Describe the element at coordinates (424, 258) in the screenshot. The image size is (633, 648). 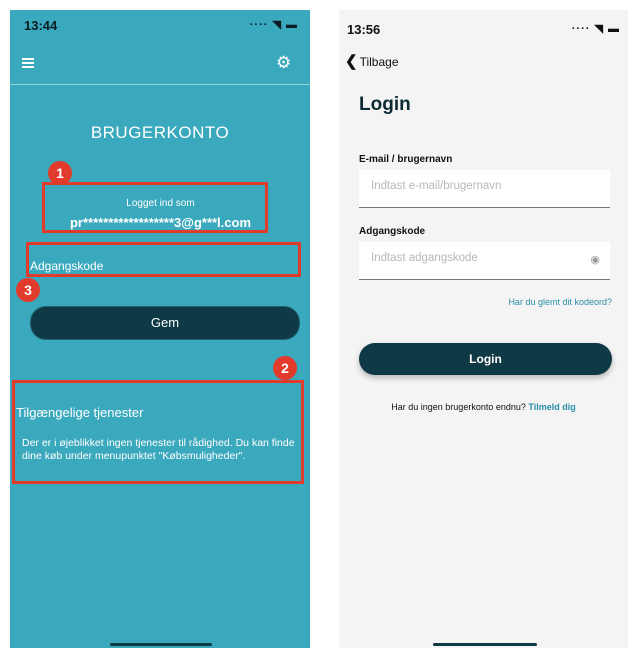
I see `password-placeholder: Indtast adgangskode` at that location.